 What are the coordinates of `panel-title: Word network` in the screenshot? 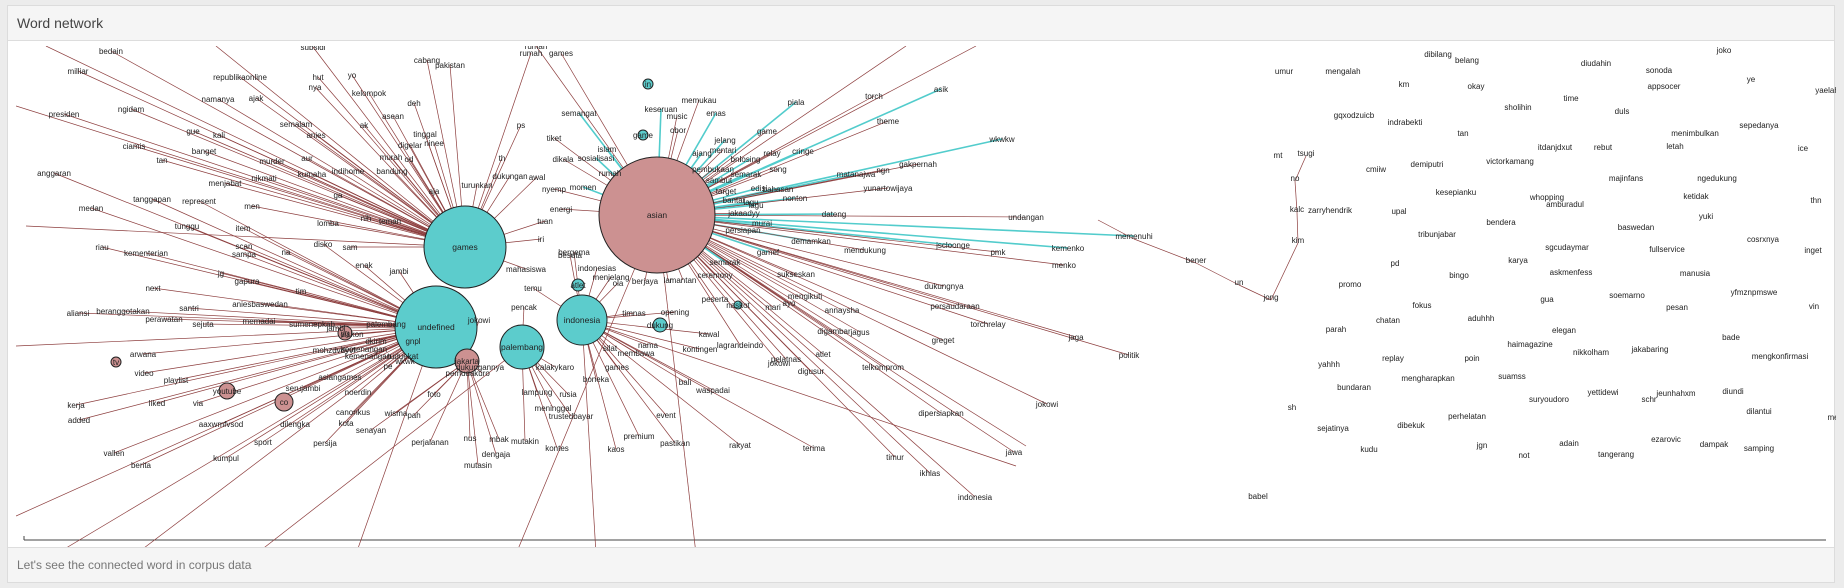 It's located at (60, 23).